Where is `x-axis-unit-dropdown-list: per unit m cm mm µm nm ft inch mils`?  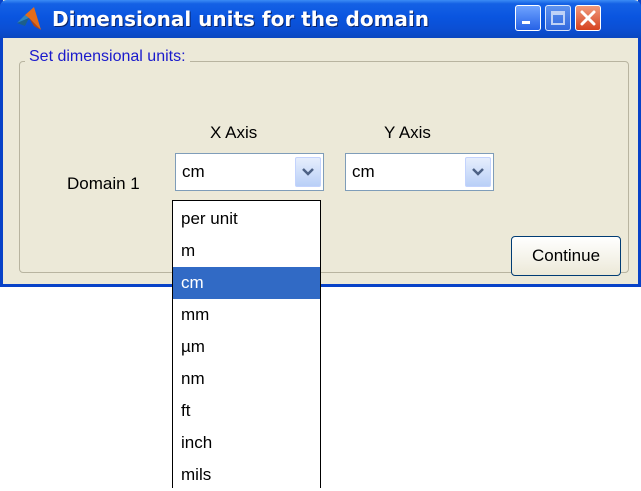 x-axis-unit-dropdown-list: per unit m cm mm µm nm ft inch mils is located at coordinates (246, 344).